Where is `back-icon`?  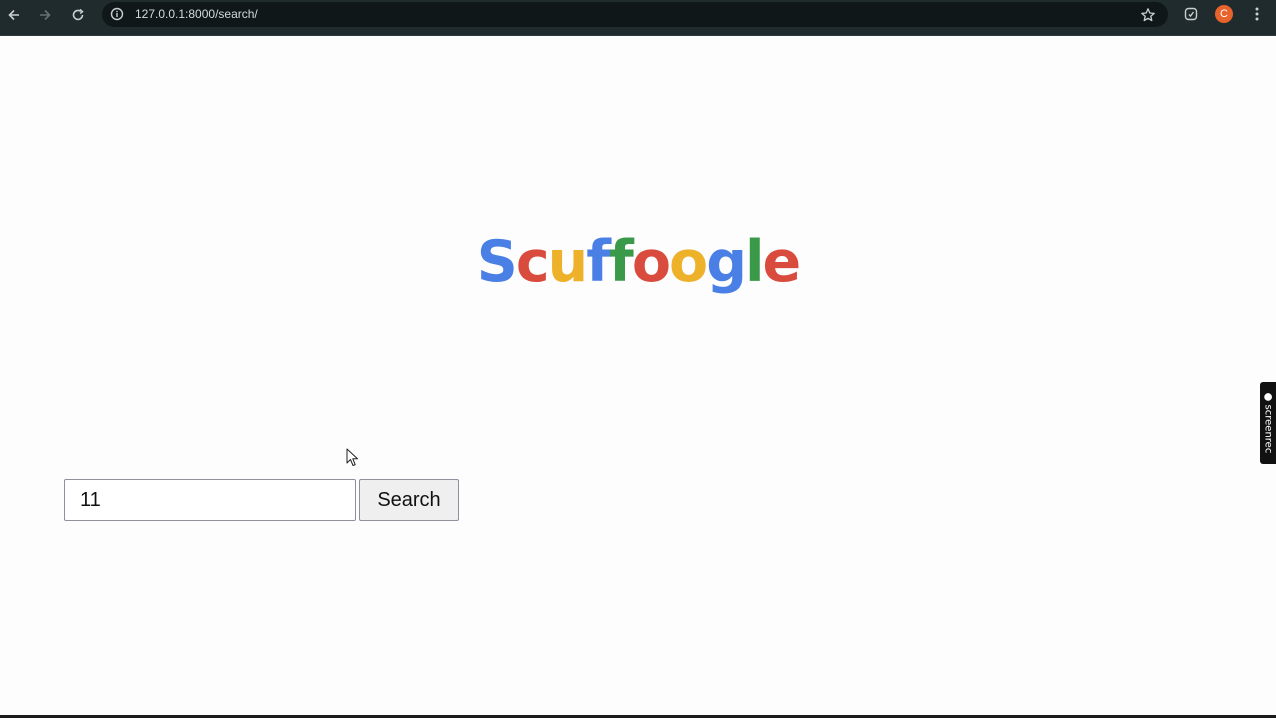 back-icon is located at coordinates (14, 15).